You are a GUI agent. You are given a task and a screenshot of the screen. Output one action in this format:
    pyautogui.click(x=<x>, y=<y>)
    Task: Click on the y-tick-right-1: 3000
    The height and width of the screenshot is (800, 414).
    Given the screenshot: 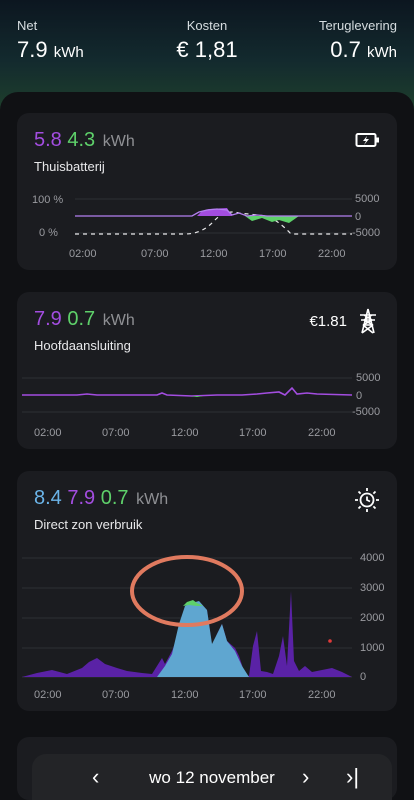 What is the action you would take?
    pyautogui.click(x=372, y=588)
    